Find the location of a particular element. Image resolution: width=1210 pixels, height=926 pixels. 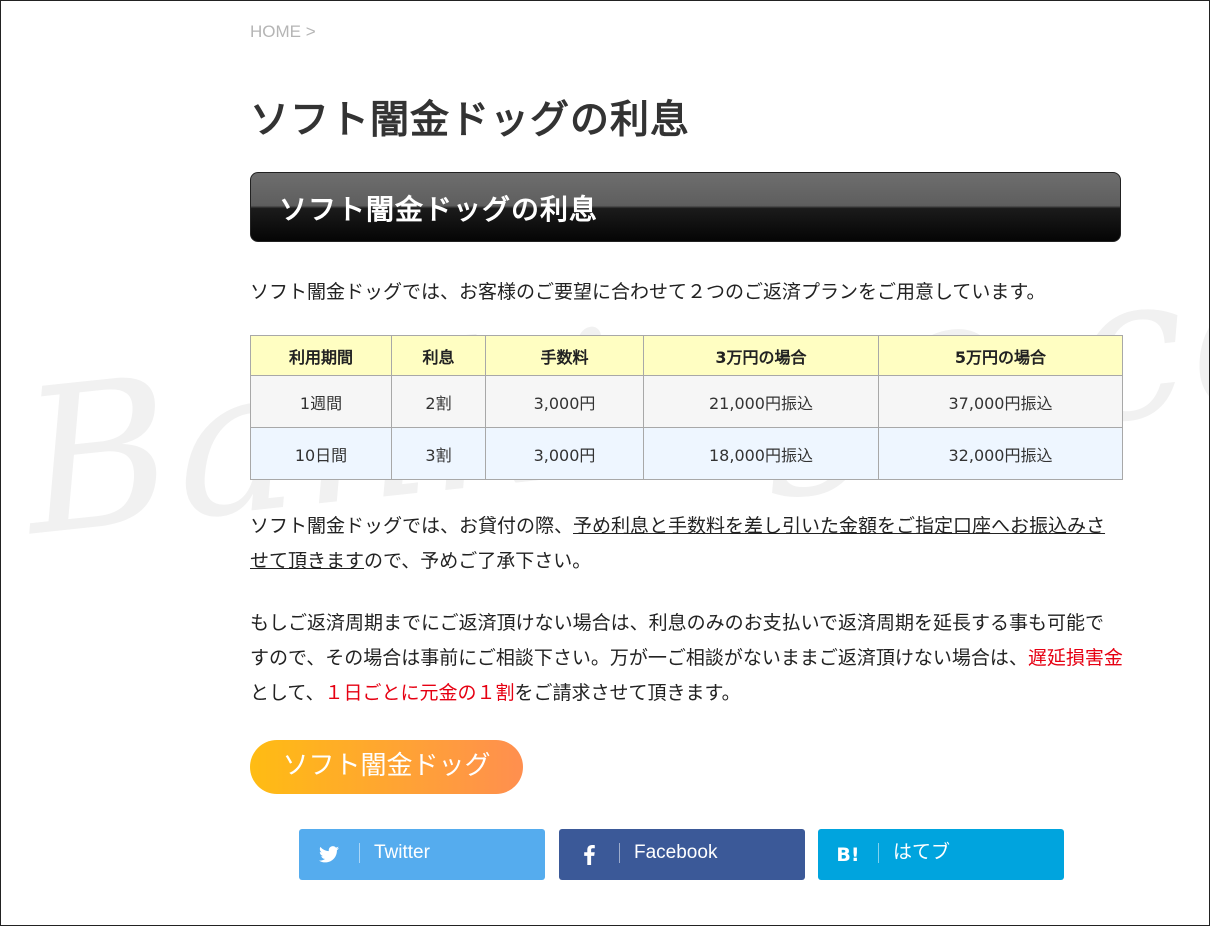

cell-period: 1週間 is located at coordinates (321, 401).